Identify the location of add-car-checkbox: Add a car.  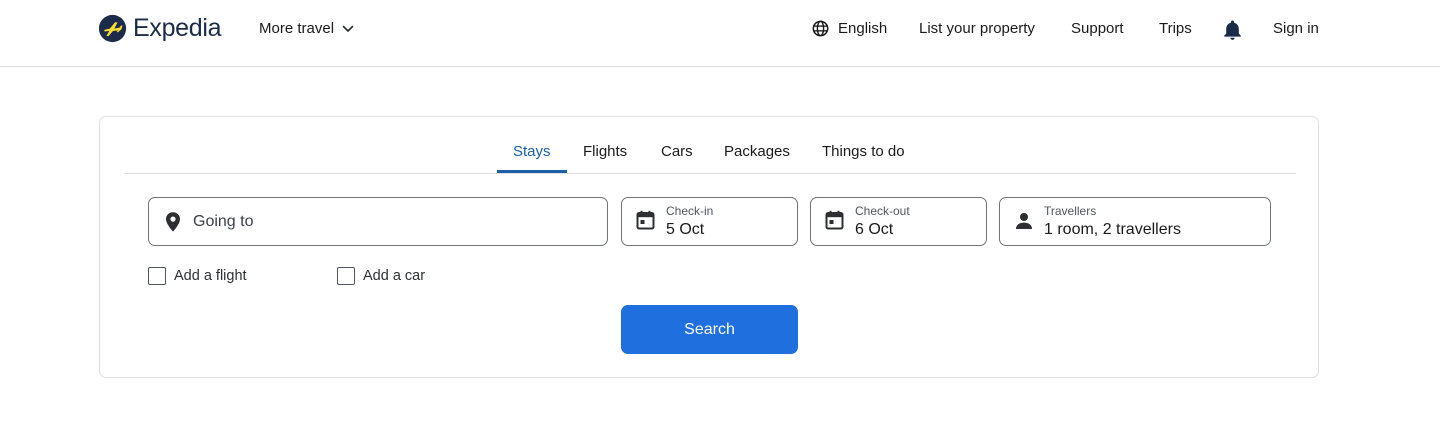
(381, 276).